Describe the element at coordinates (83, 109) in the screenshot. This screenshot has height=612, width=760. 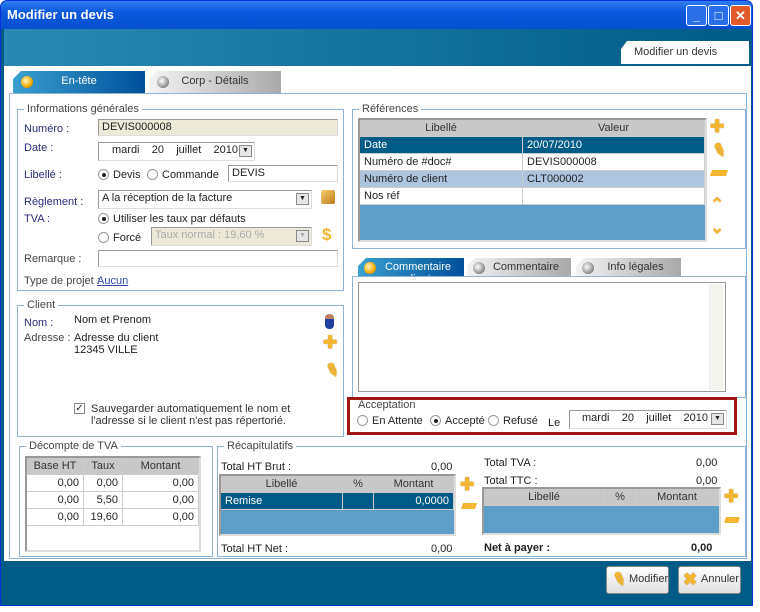
I see `info-legend: Informations générales` at that location.